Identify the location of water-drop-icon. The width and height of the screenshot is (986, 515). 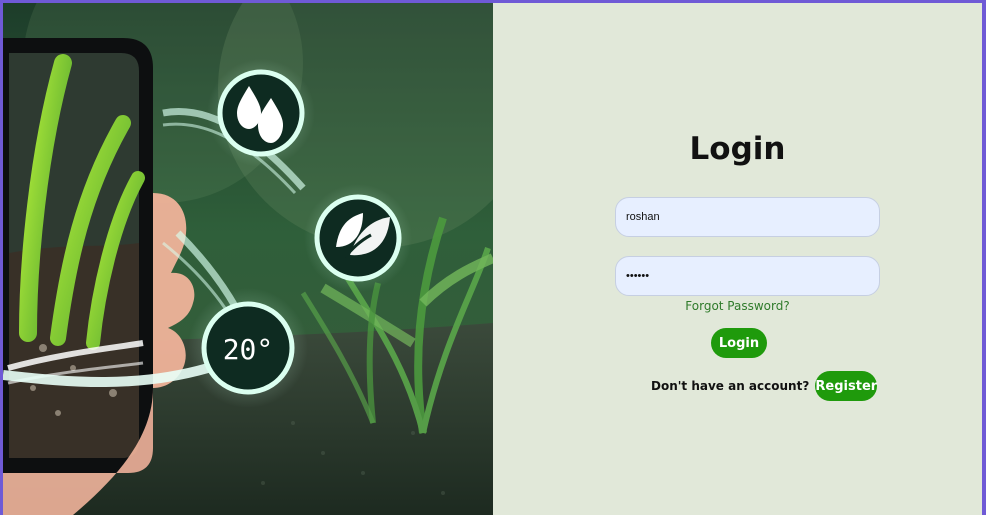
(261, 113).